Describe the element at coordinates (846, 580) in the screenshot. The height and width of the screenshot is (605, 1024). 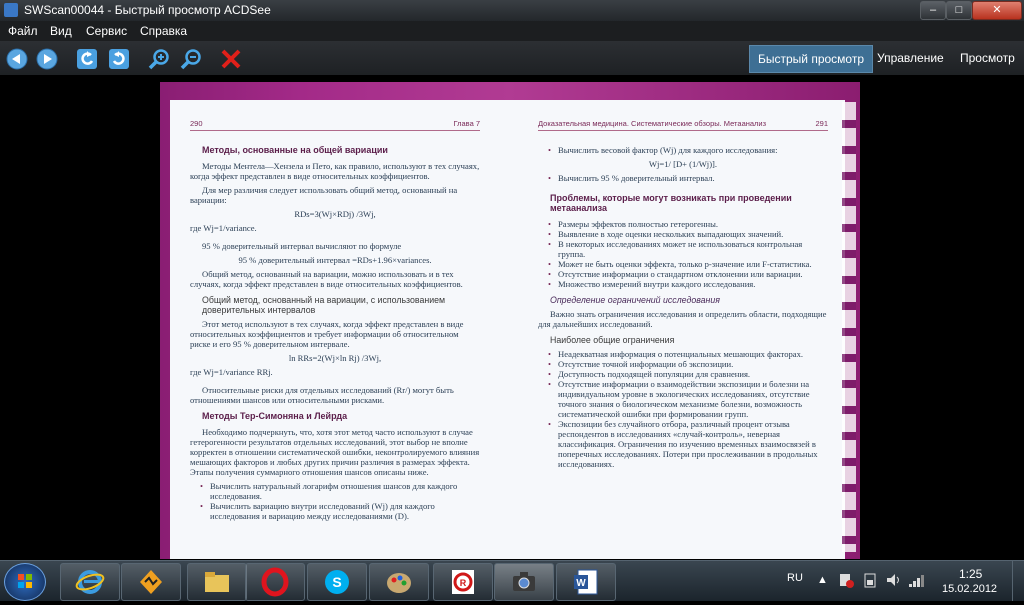
I see `action-center-icon` at that location.